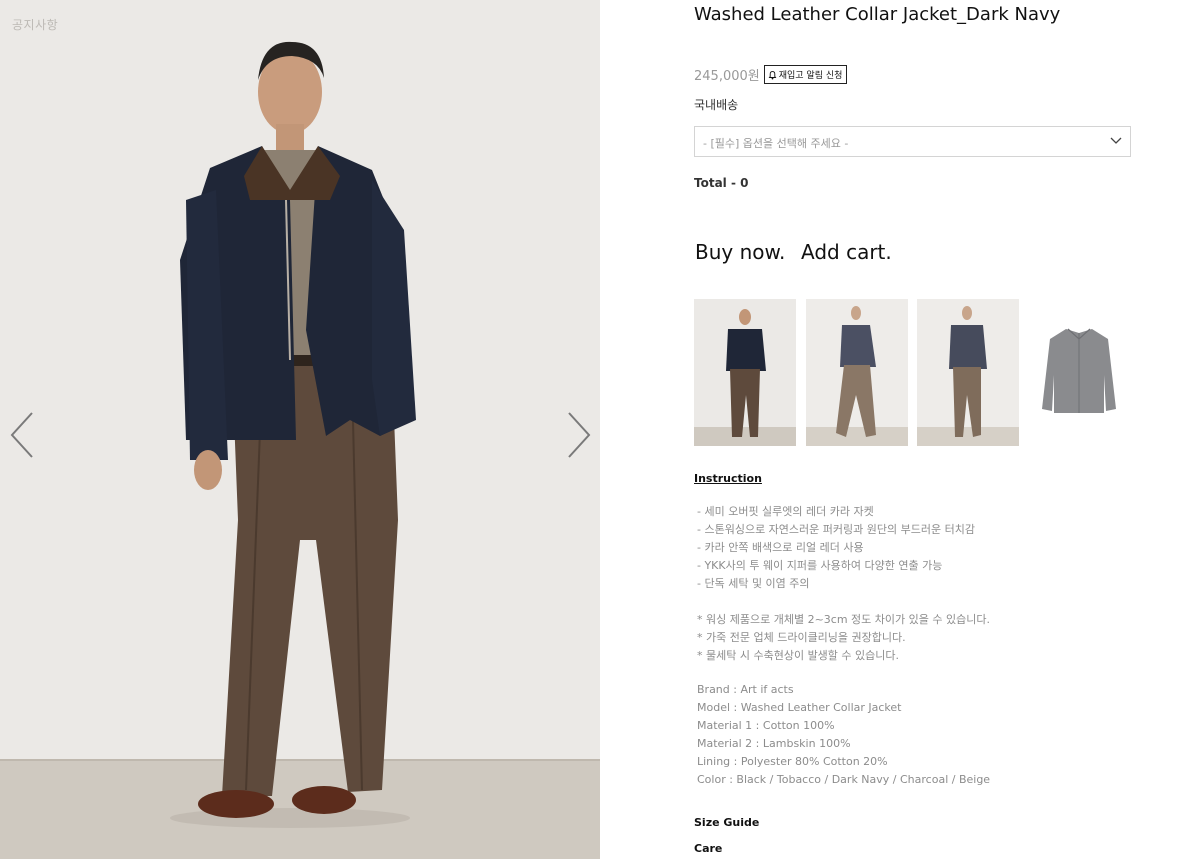  Describe the element at coordinates (23, 435) in the screenshot. I see `chevron-left-icon` at that location.